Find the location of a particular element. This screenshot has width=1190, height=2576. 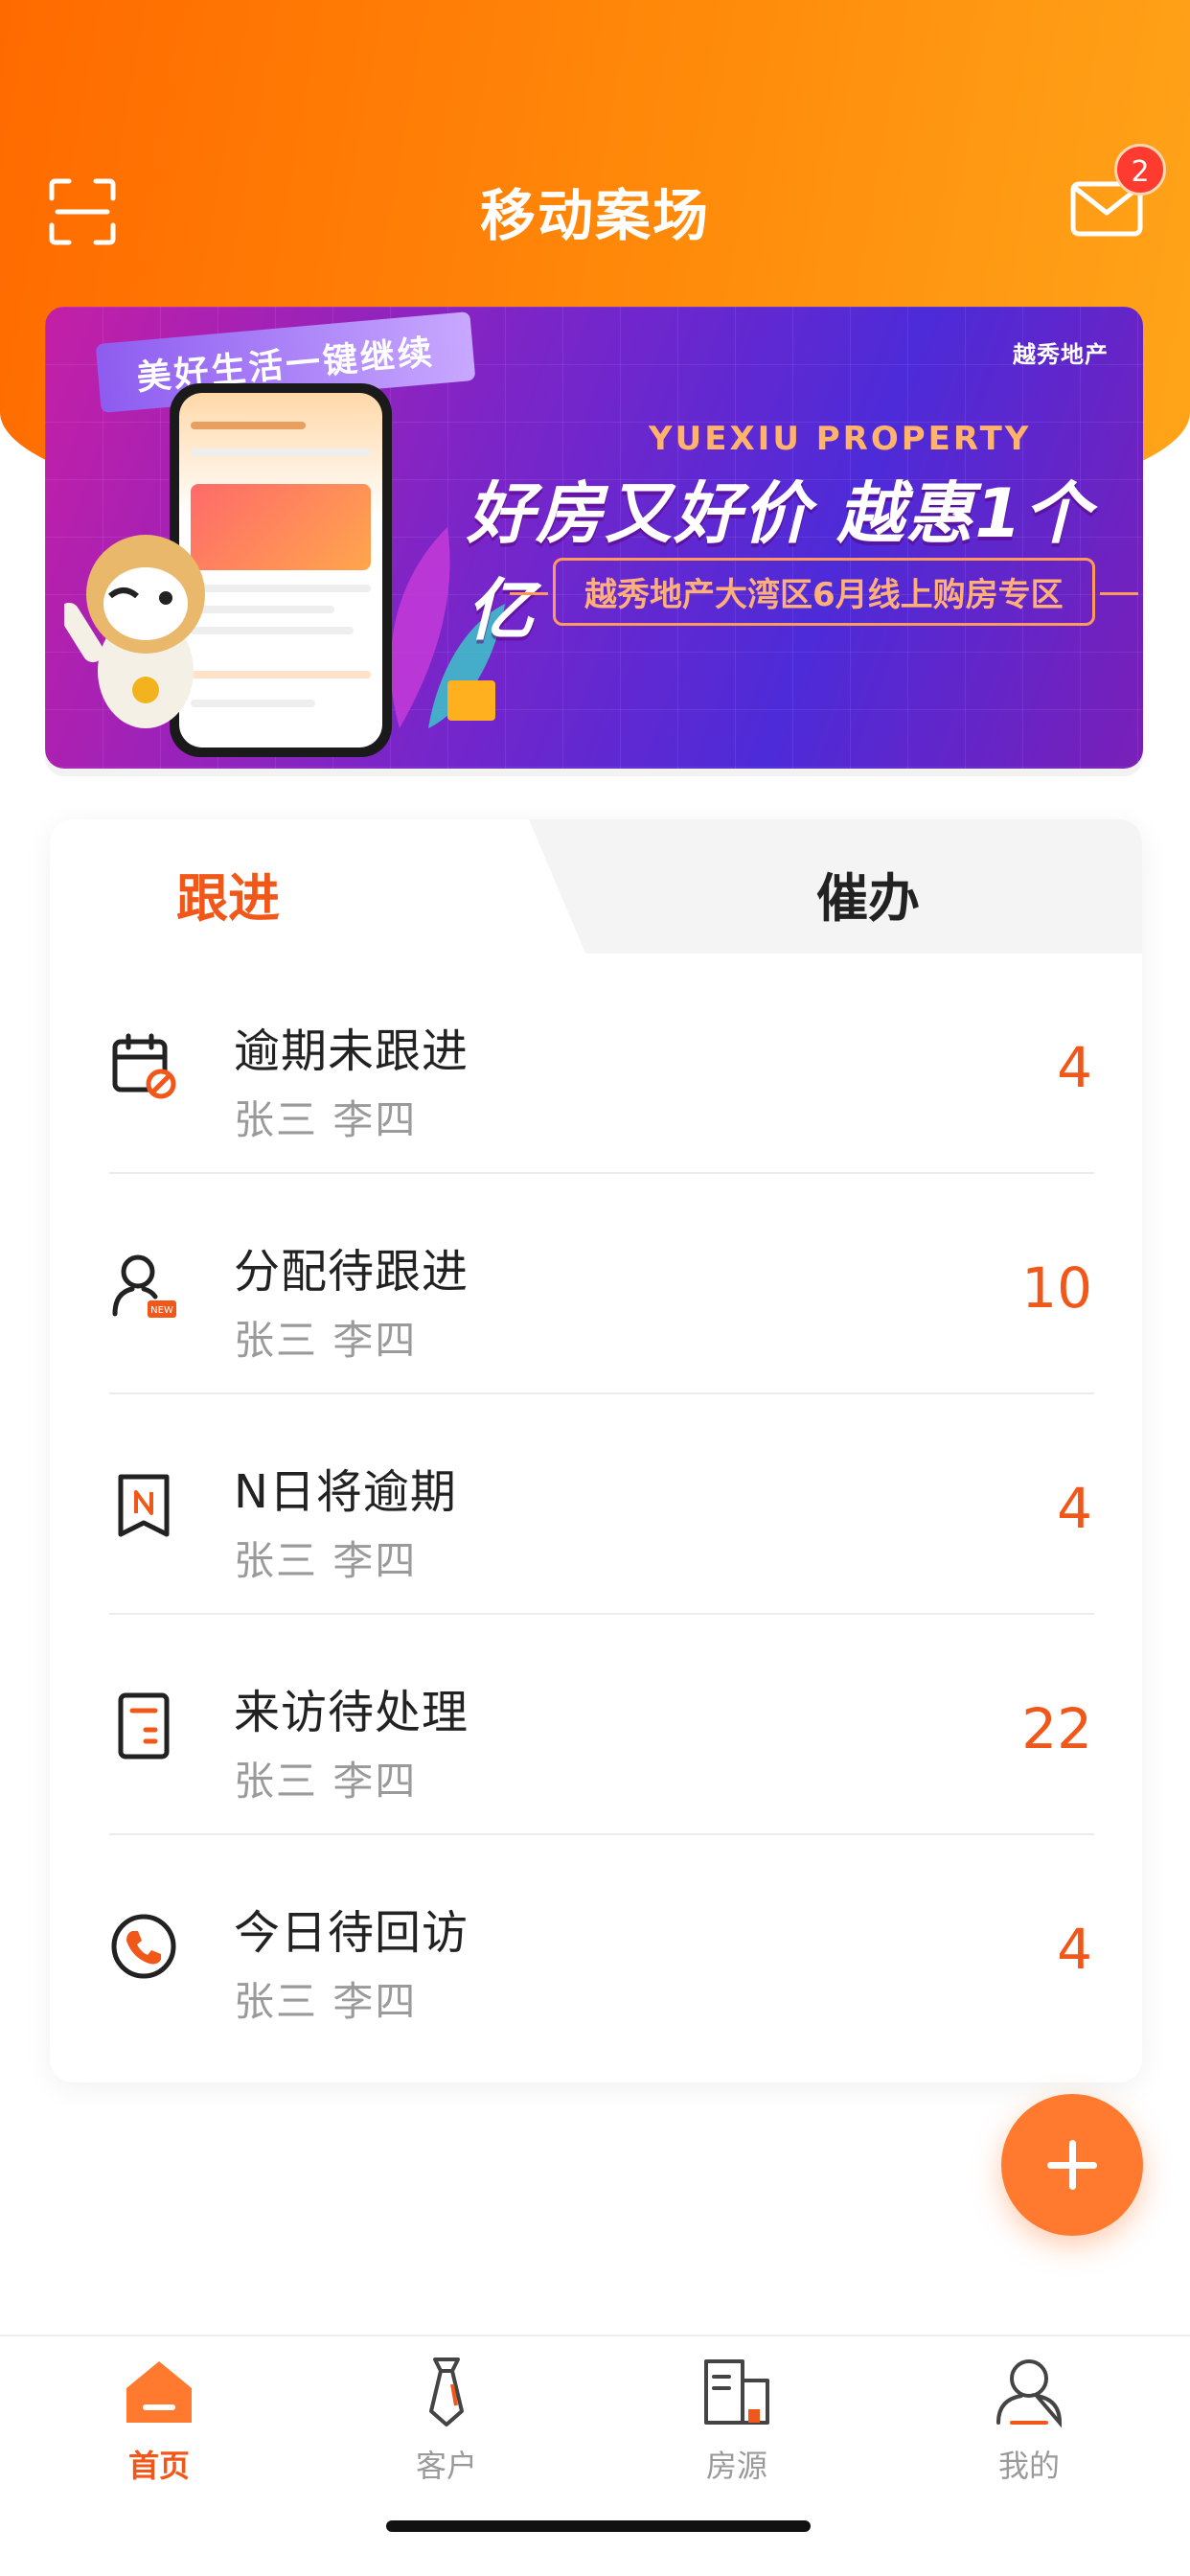

list-item: 今日待回访 张三 李四 4 is located at coordinates (596, 1945).